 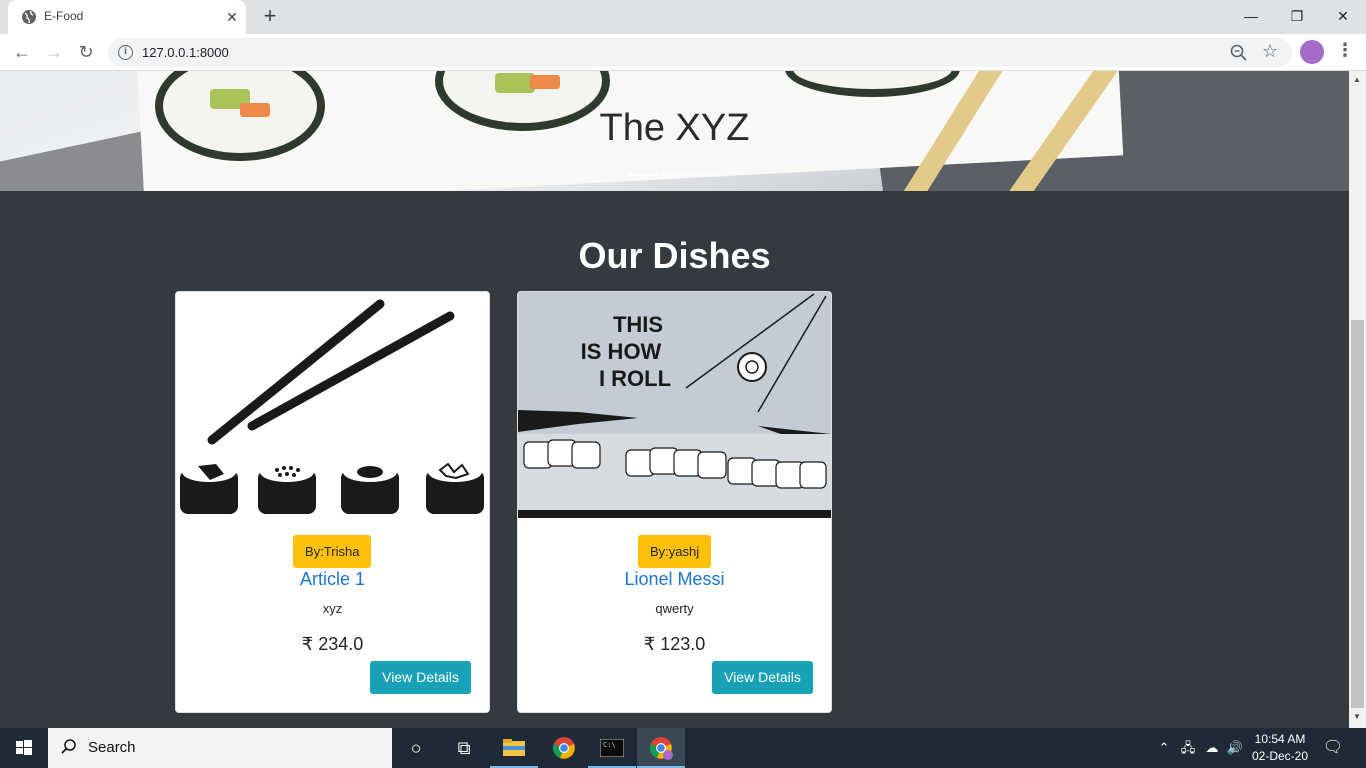 What do you see at coordinates (564, 748) in the screenshot?
I see `chrome-icon` at bounding box center [564, 748].